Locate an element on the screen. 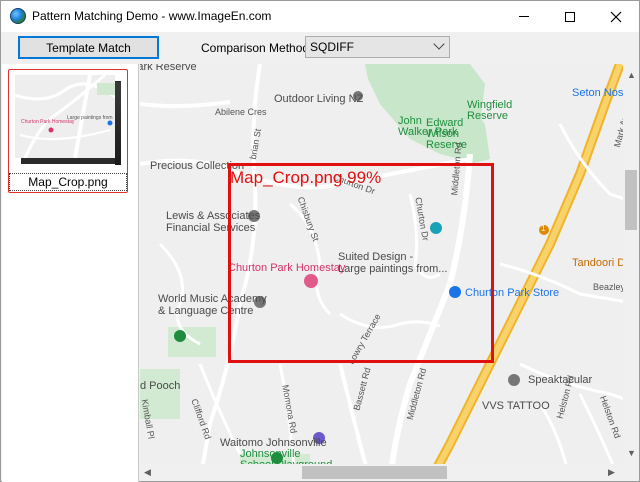 The width and height of the screenshot is (640, 482). scroll-left-icon: ◀ is located at coordinates (147, 472).